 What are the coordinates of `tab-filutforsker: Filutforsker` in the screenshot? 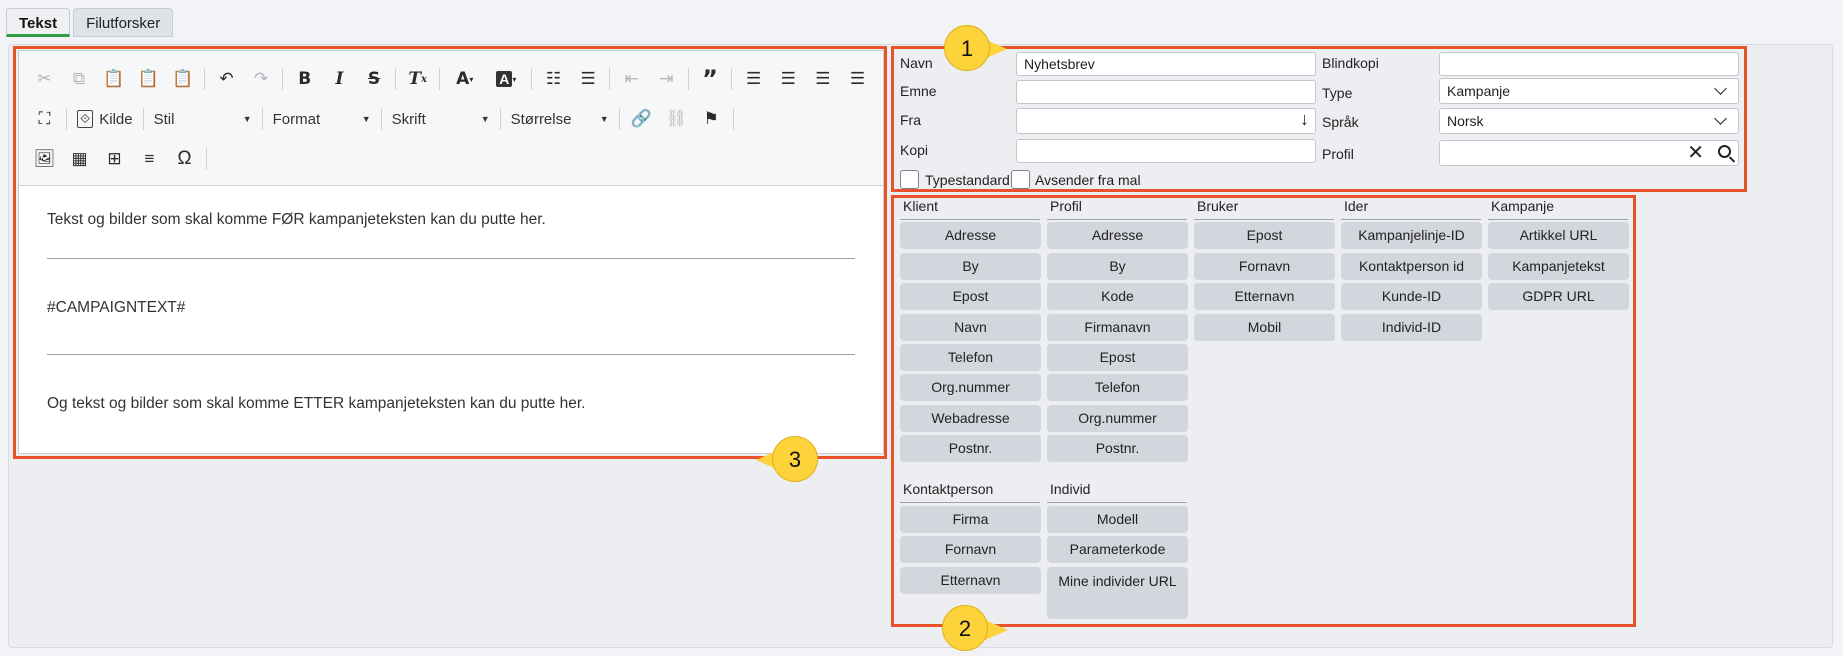 It's located at (123, 22).